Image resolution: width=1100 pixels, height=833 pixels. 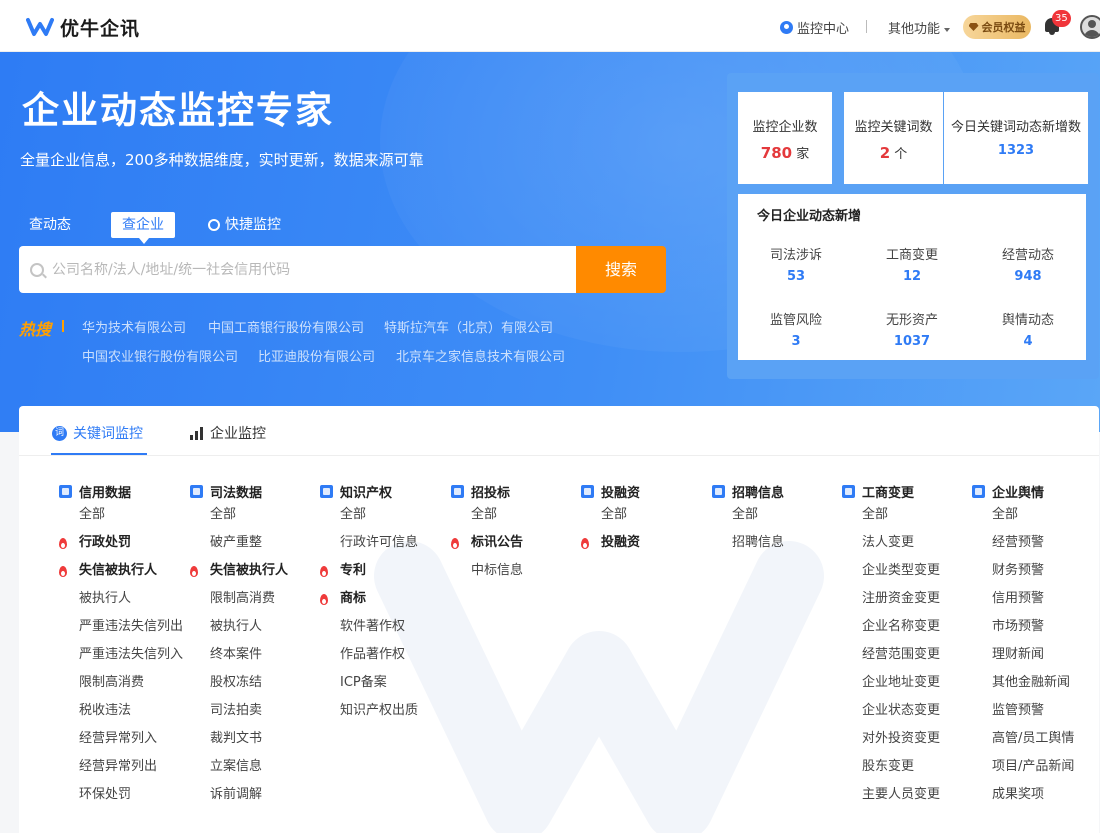 I want to click on category-item: 注册资金变更, so click(x=907, y=599).